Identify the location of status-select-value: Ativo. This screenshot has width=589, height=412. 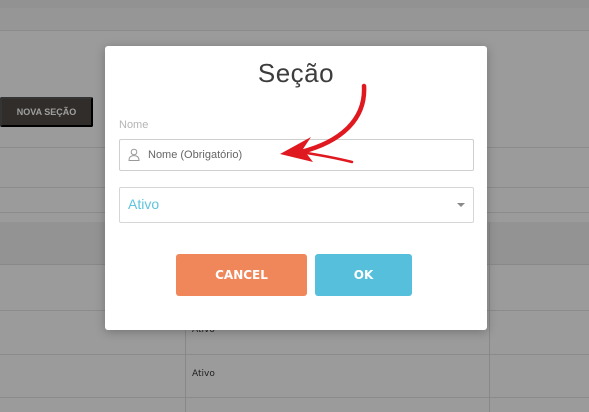
(144, 204).